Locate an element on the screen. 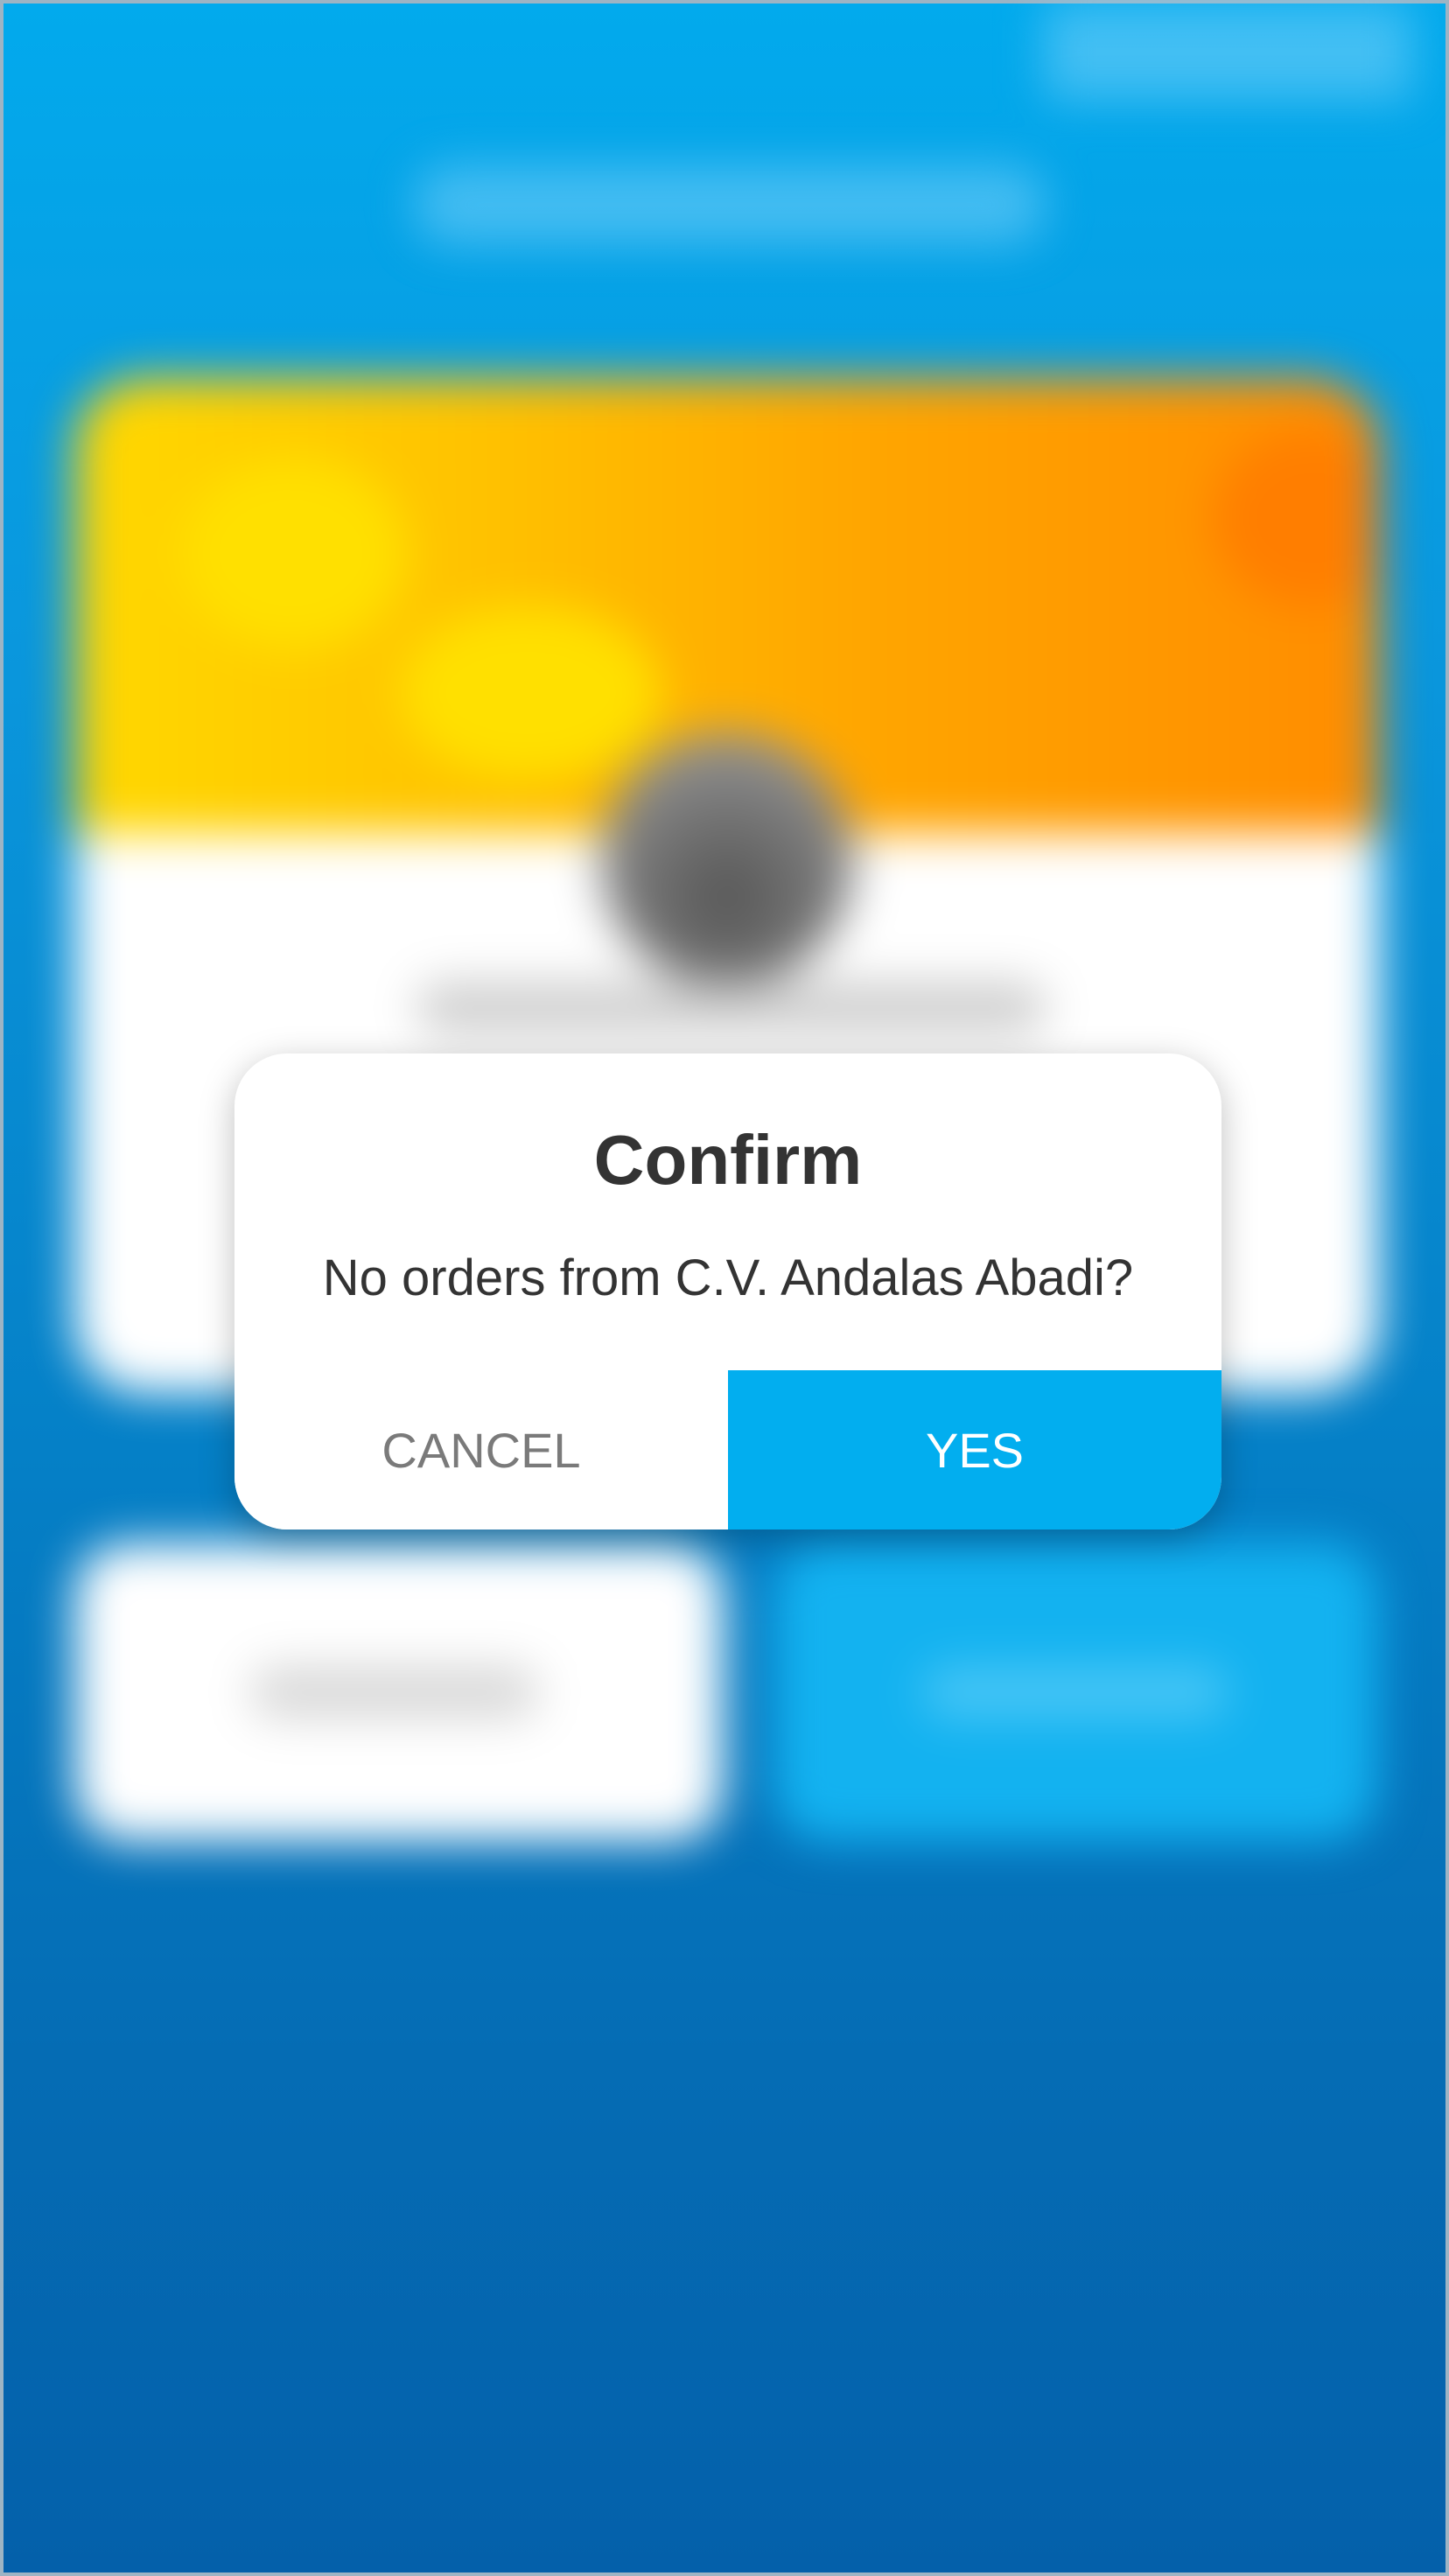  dialog-message: No orders from C.V. Andalas Abadi? is located at coordinates (728, 1278).